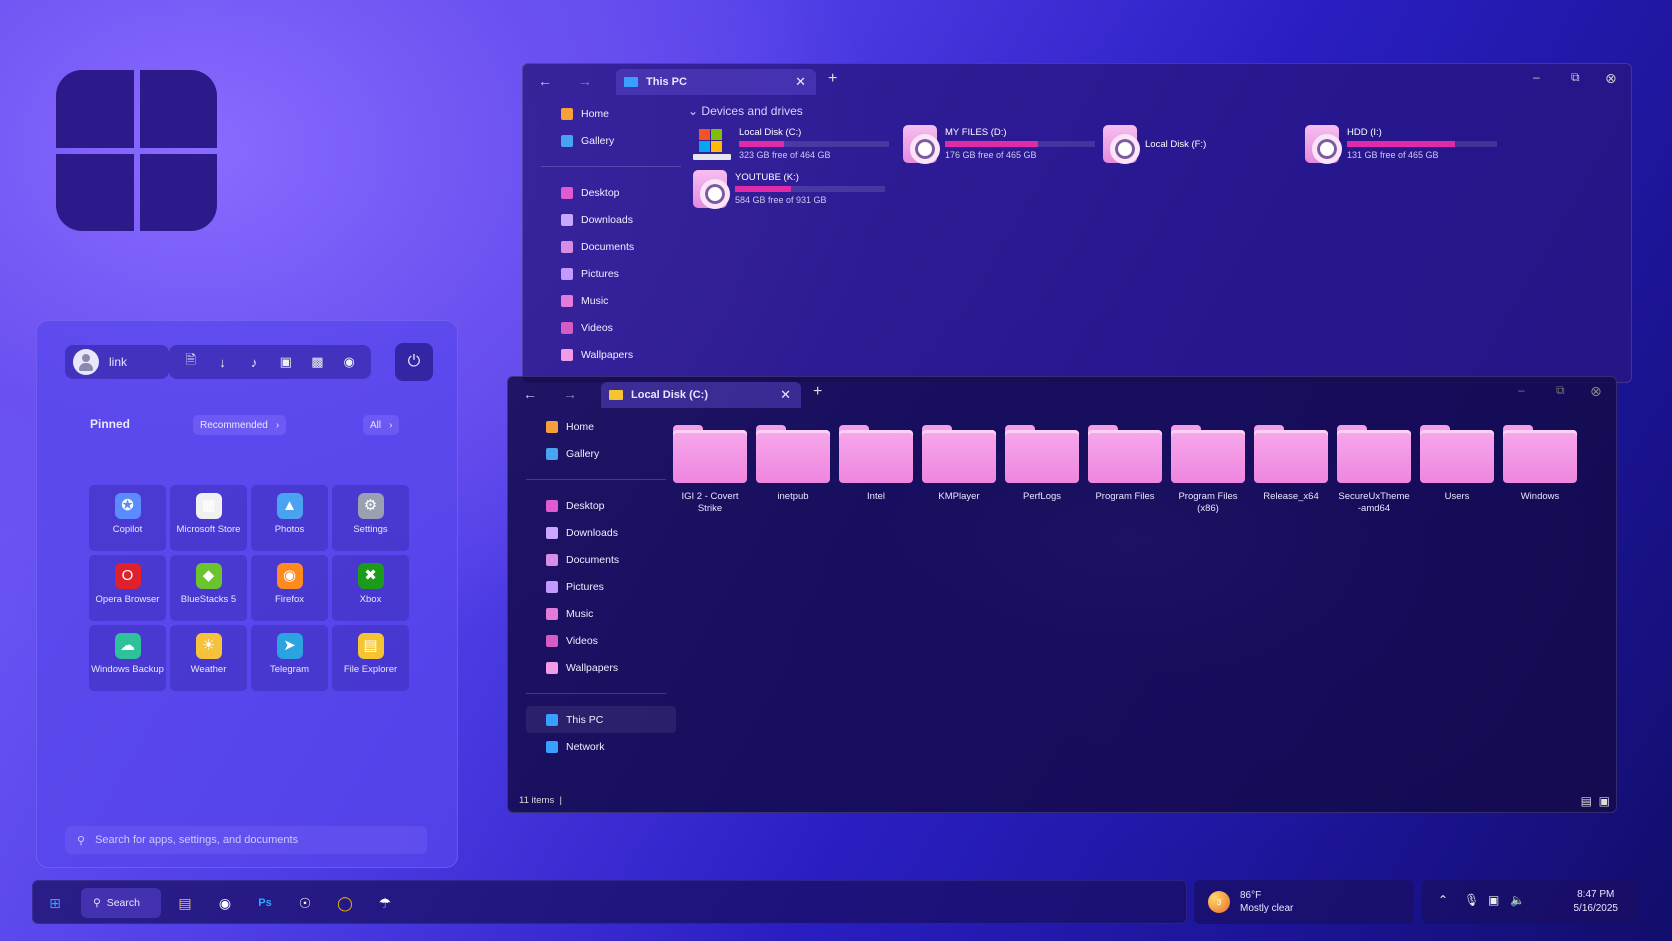 This screenshot has width=1672, height=941. What do you see at coordinates (1203, 144) in the screenshot?
I see `drive-item: Local Disk (F:)` at bounding box center [1203, 144].